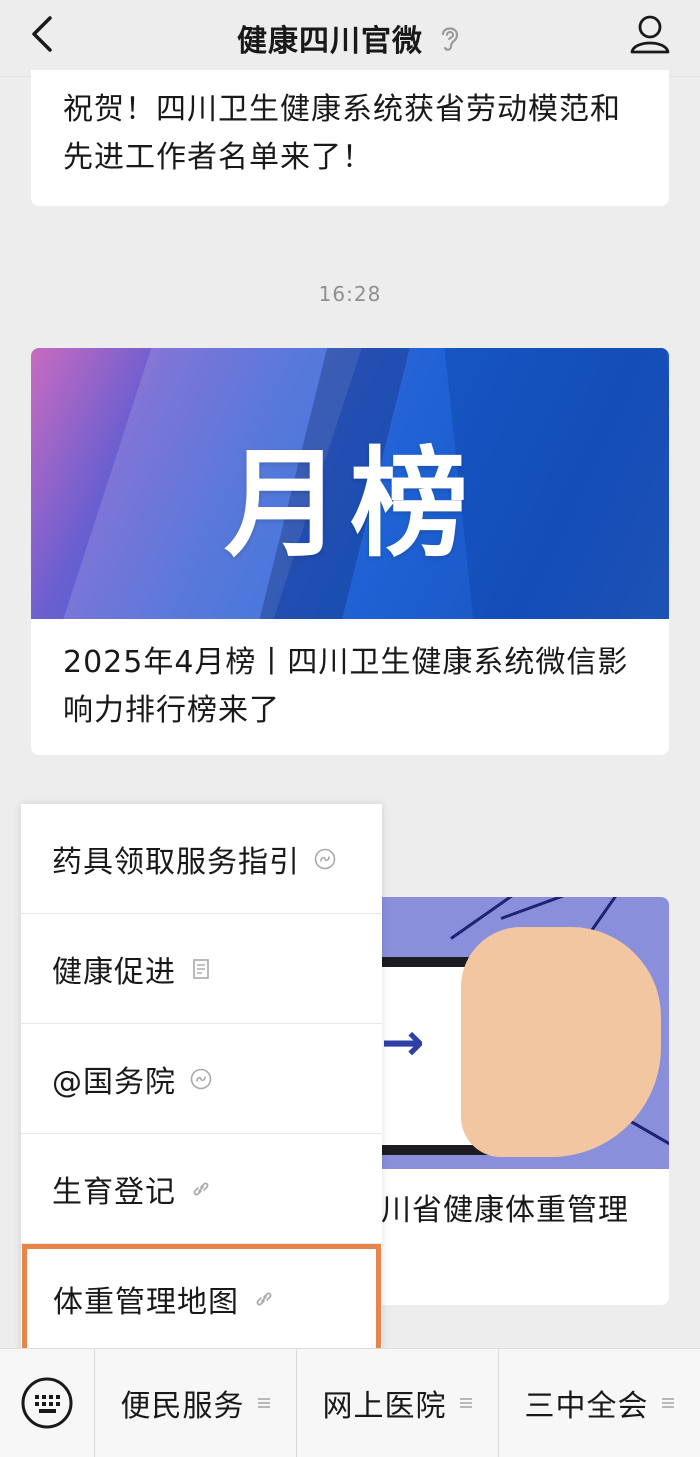 The height and width of the screenshot is (1457, 700). I want to click on article-icon, so click(201, 968).